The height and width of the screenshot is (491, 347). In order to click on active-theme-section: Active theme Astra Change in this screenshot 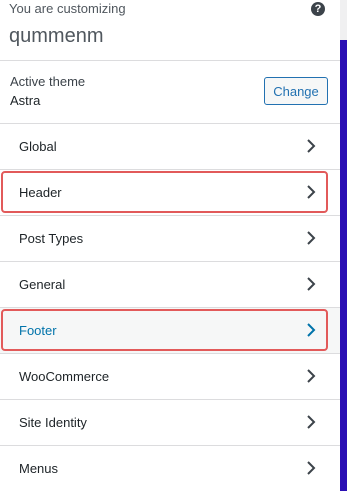, I will do `click(170, 92)`.